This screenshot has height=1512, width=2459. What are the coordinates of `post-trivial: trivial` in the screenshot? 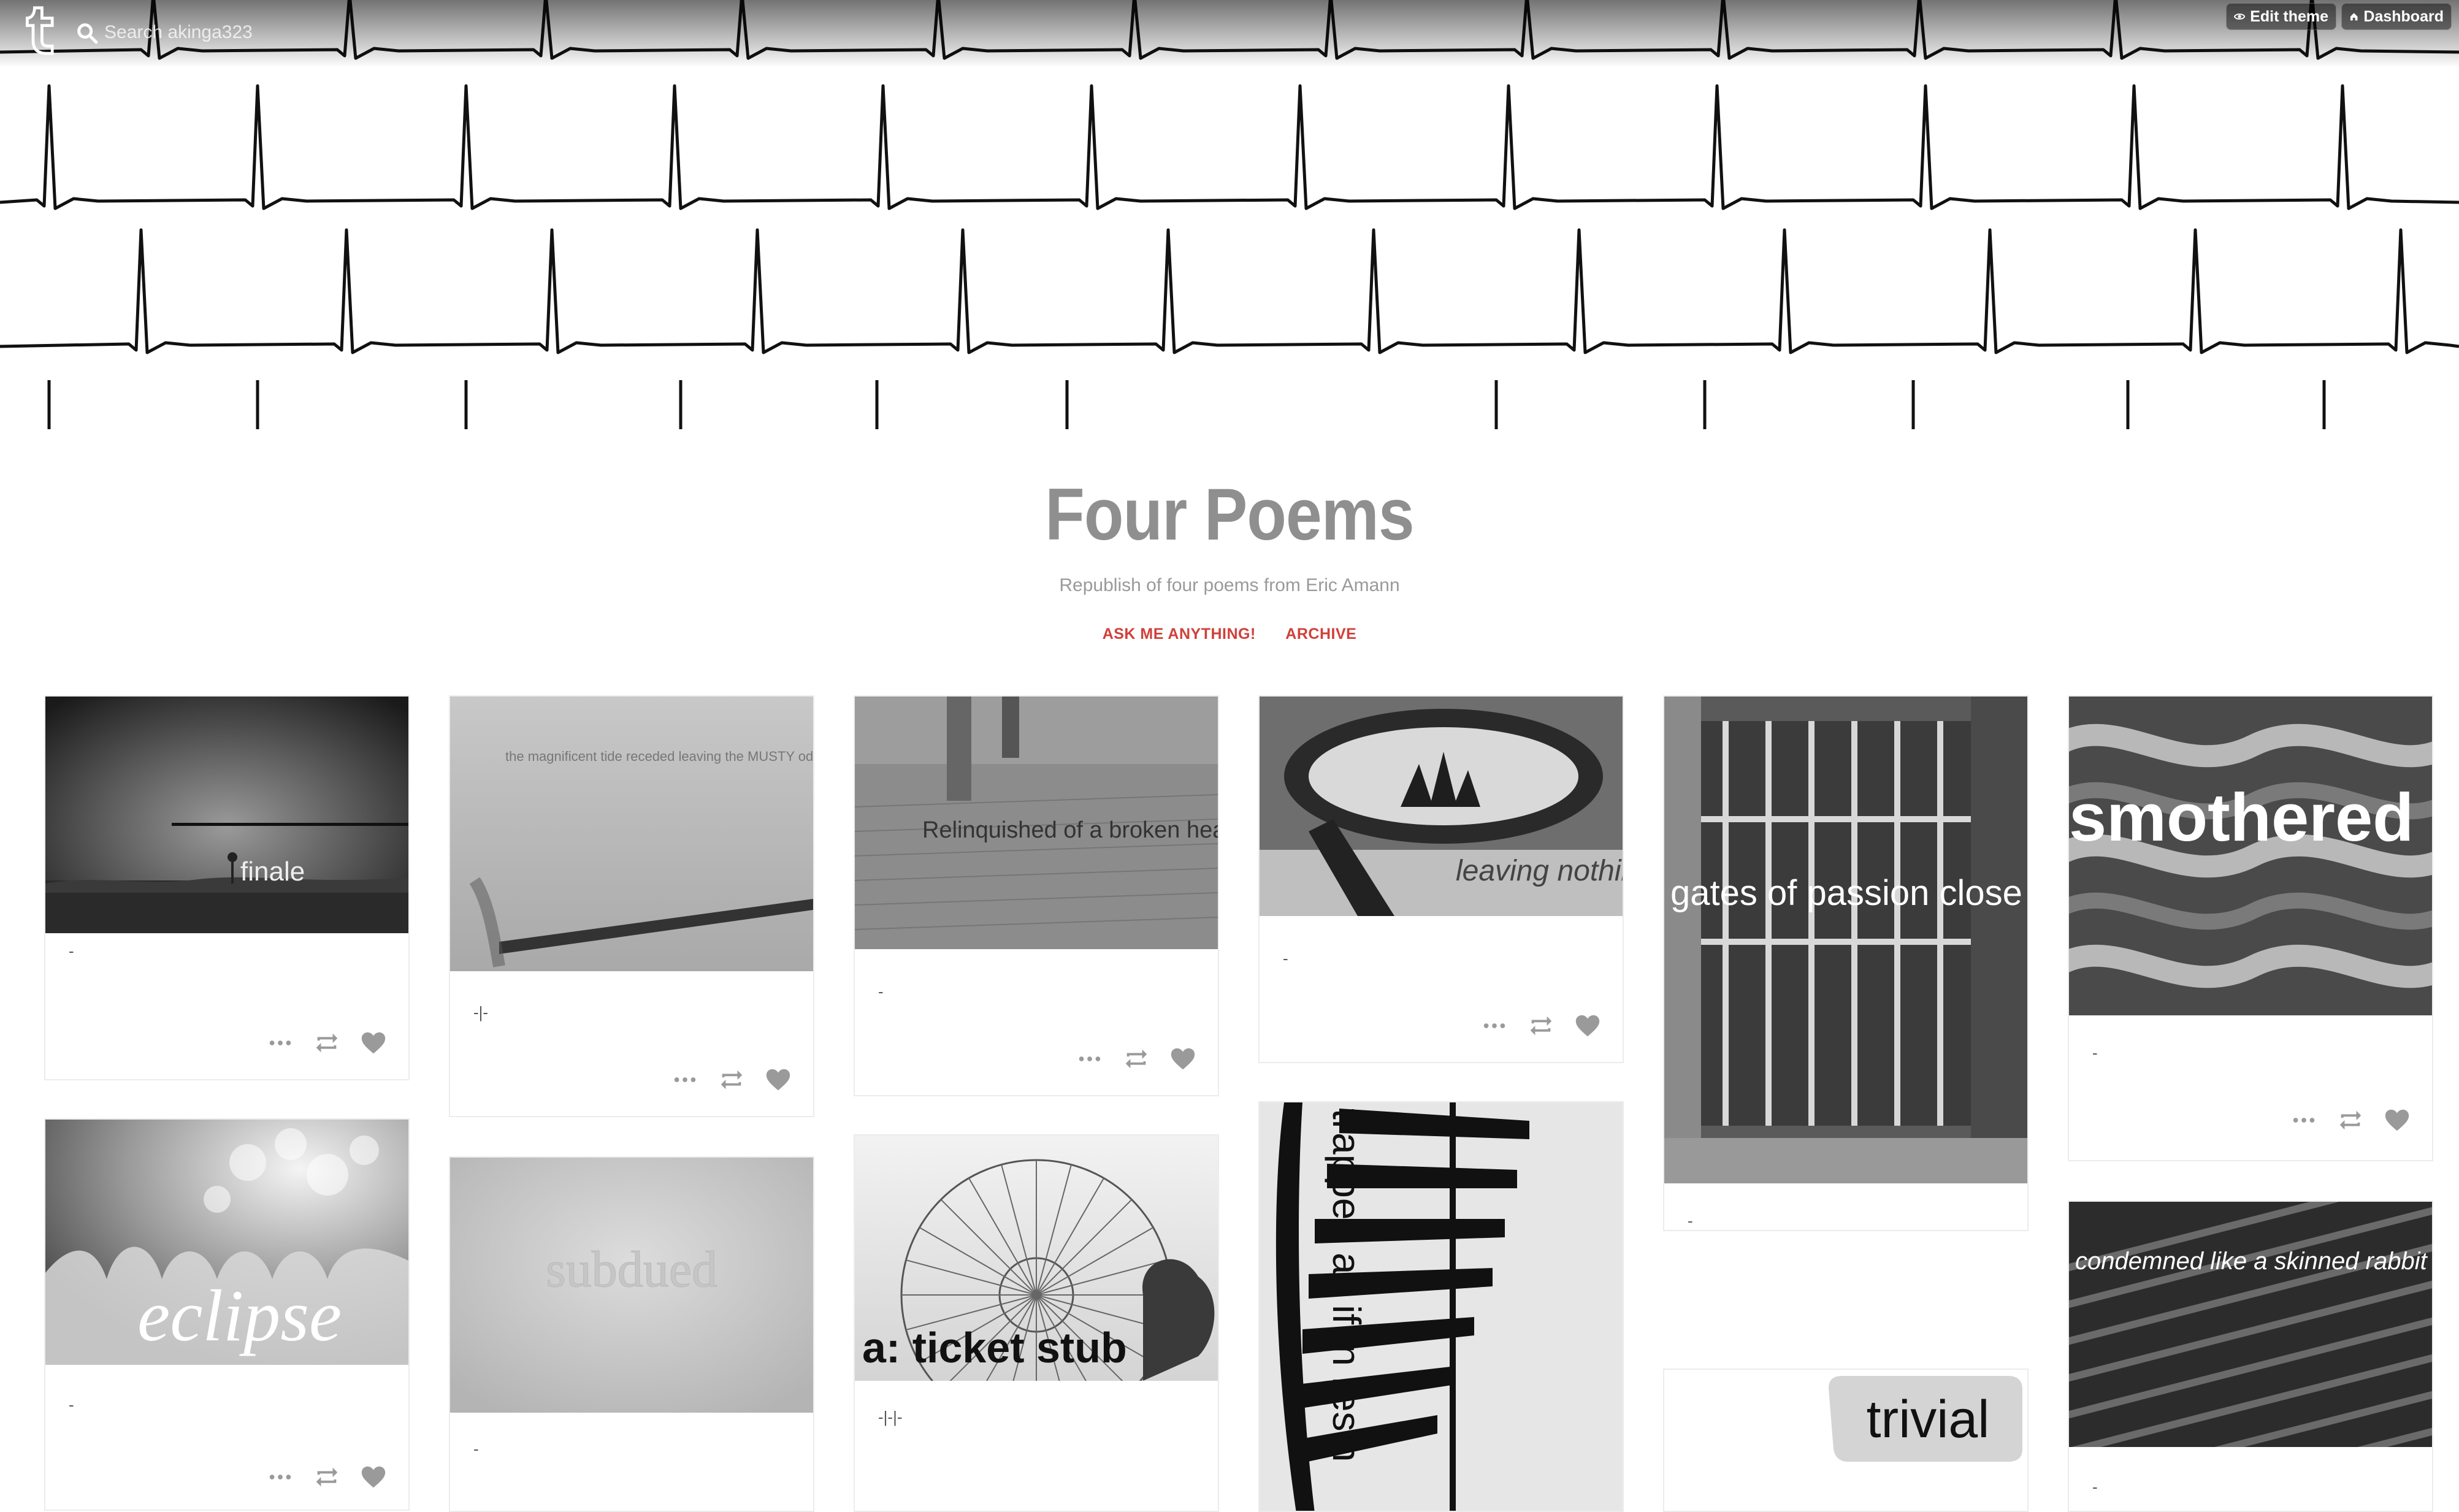 It's located at (1846, 1440).